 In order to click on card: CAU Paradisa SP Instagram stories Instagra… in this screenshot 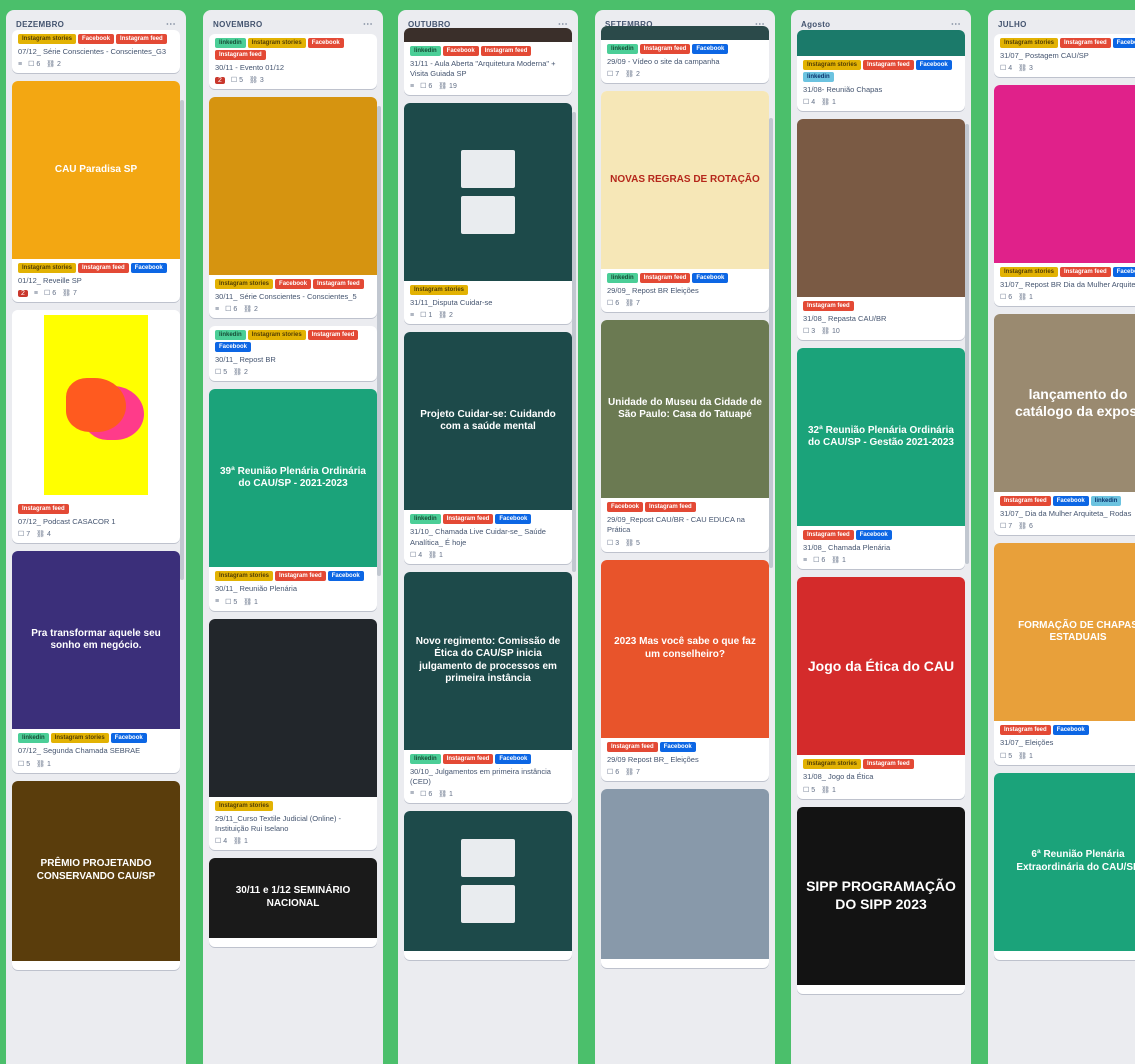, I will do `click(96, 192)`.